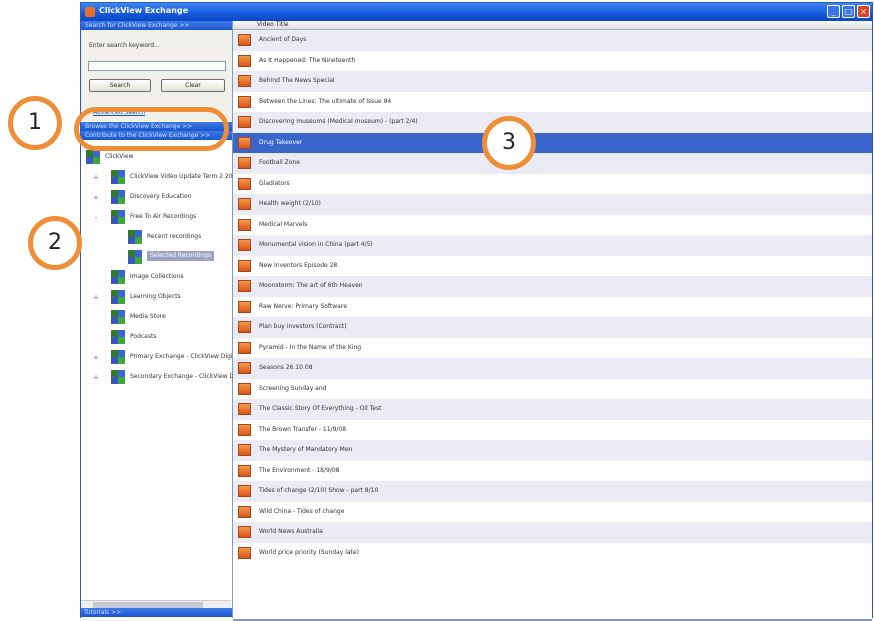 The image size is (874, 621). I want to click on tree-node-label: ClickView, so click(119, 156).